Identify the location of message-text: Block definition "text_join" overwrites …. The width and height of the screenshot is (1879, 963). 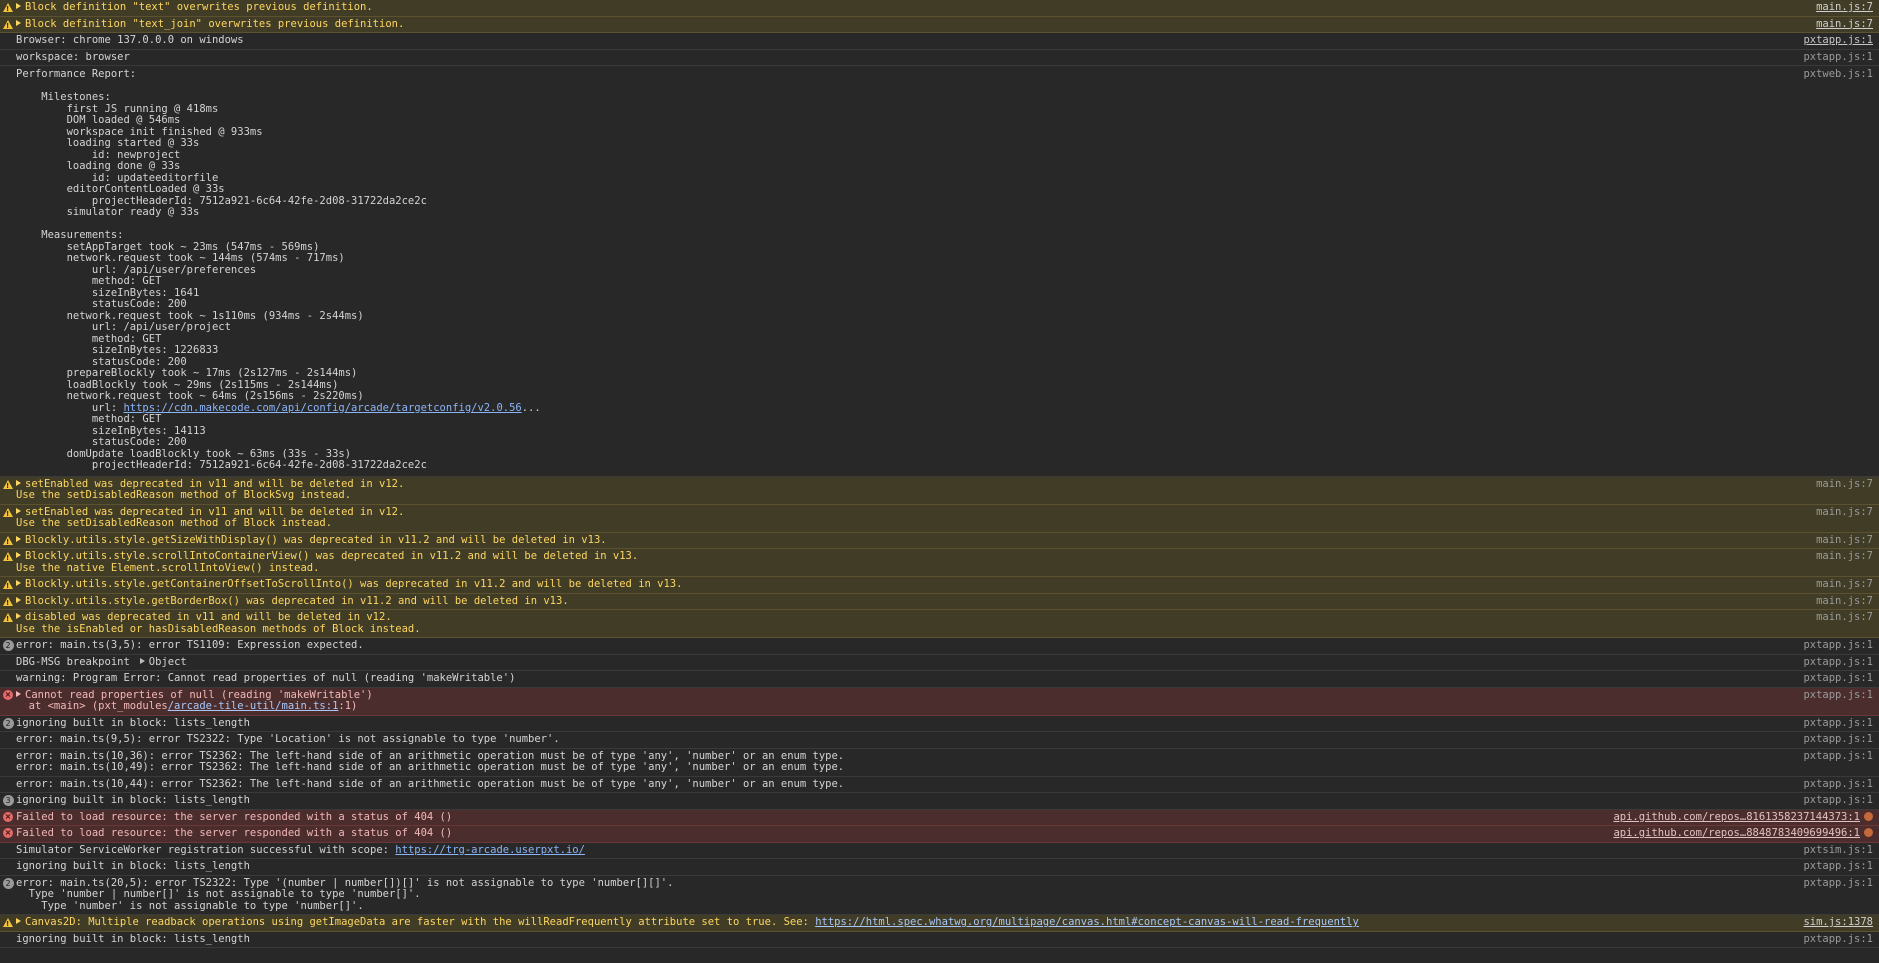
(910, 25).